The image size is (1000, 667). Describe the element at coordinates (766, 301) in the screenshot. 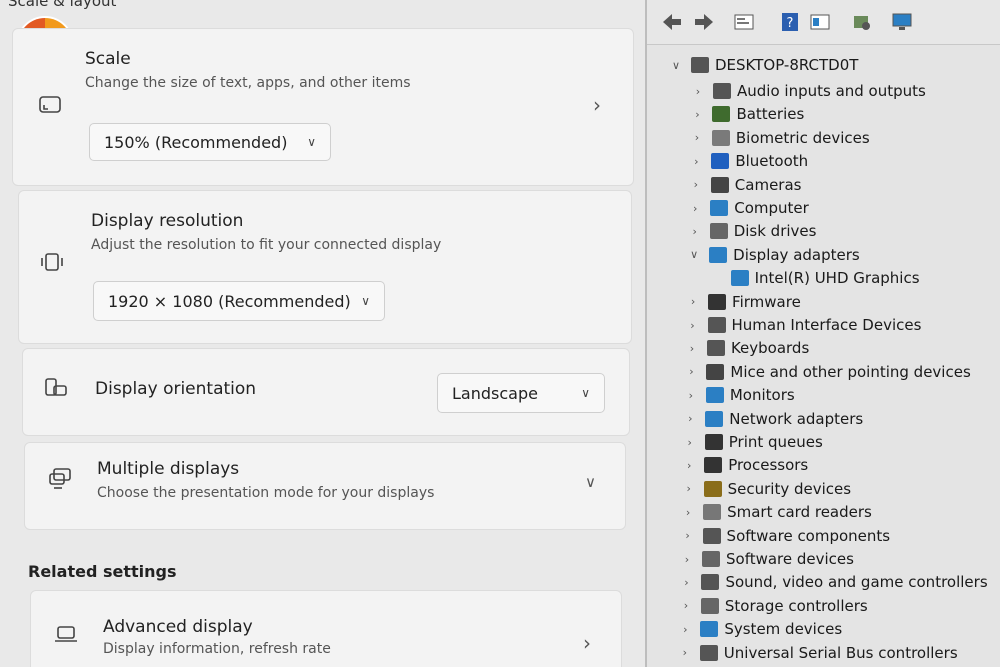

I see `tree-item-label: Firmware` at that location.